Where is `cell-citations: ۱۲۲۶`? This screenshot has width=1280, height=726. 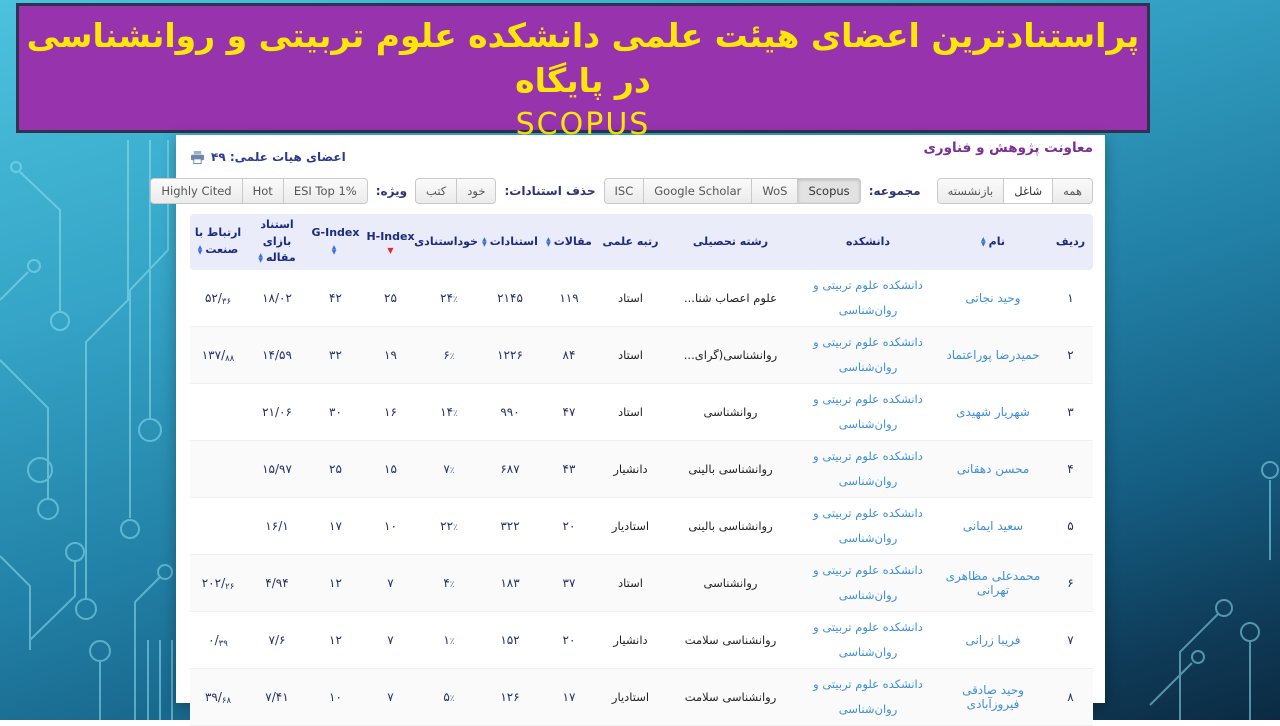
cell-citations: ۱۲۲۶ is located at coordinates (510, 354).